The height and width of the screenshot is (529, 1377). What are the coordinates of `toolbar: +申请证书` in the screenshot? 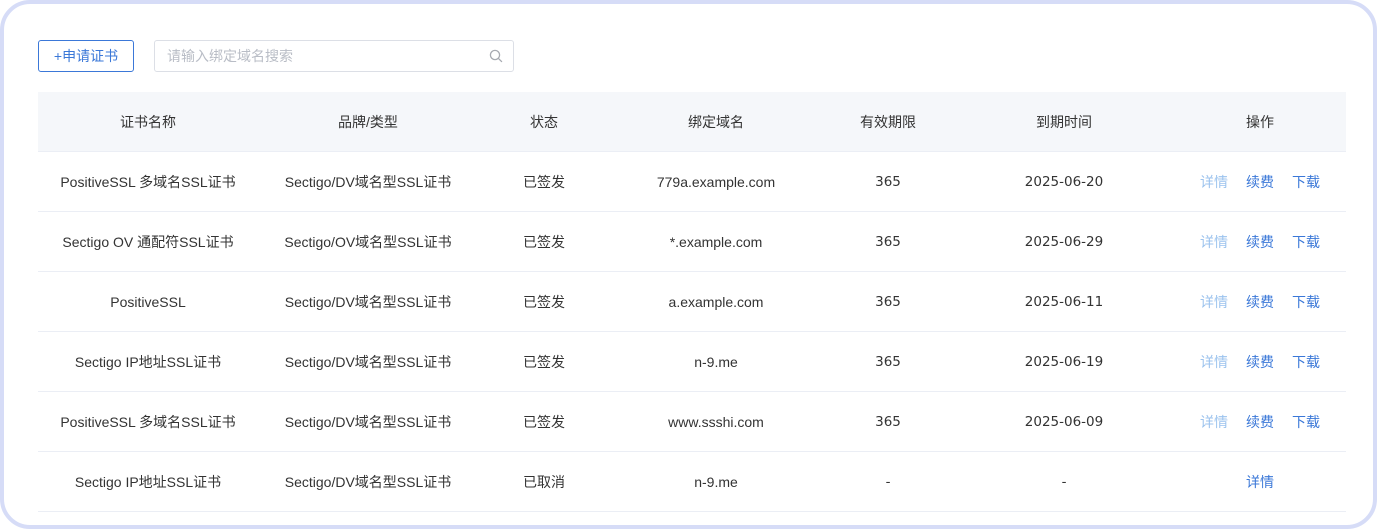 It's located at (276, 56).